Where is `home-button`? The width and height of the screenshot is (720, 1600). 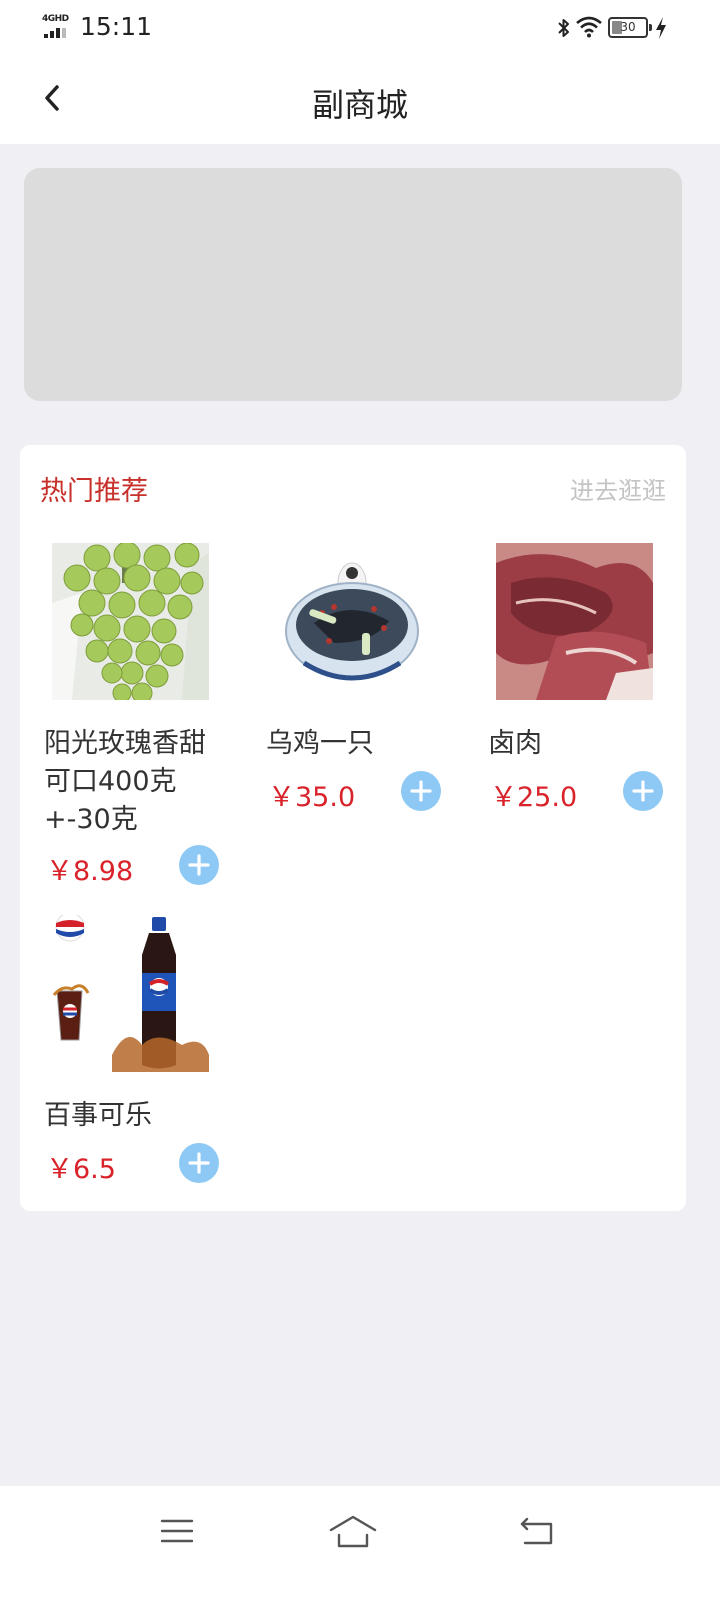 home-button is located at coordinates (353, 1531).